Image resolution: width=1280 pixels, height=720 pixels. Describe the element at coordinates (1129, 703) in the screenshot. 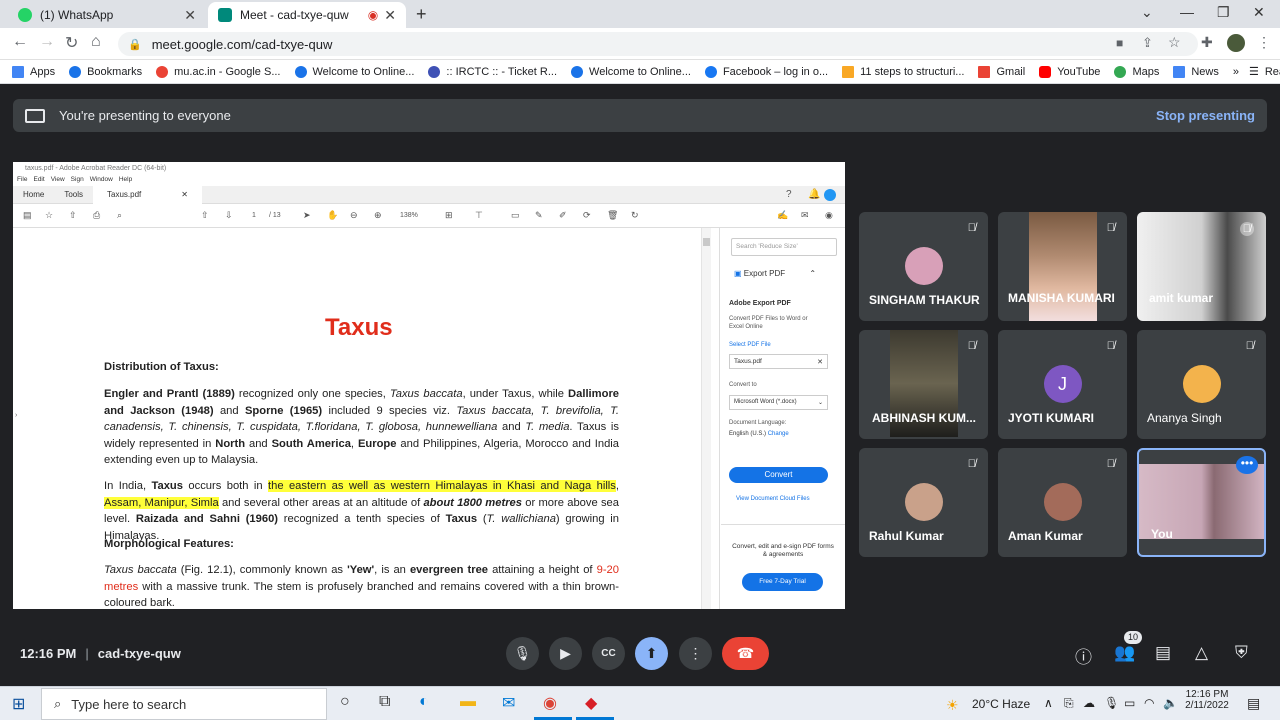

I see `battery-icon: ▭` at that location.